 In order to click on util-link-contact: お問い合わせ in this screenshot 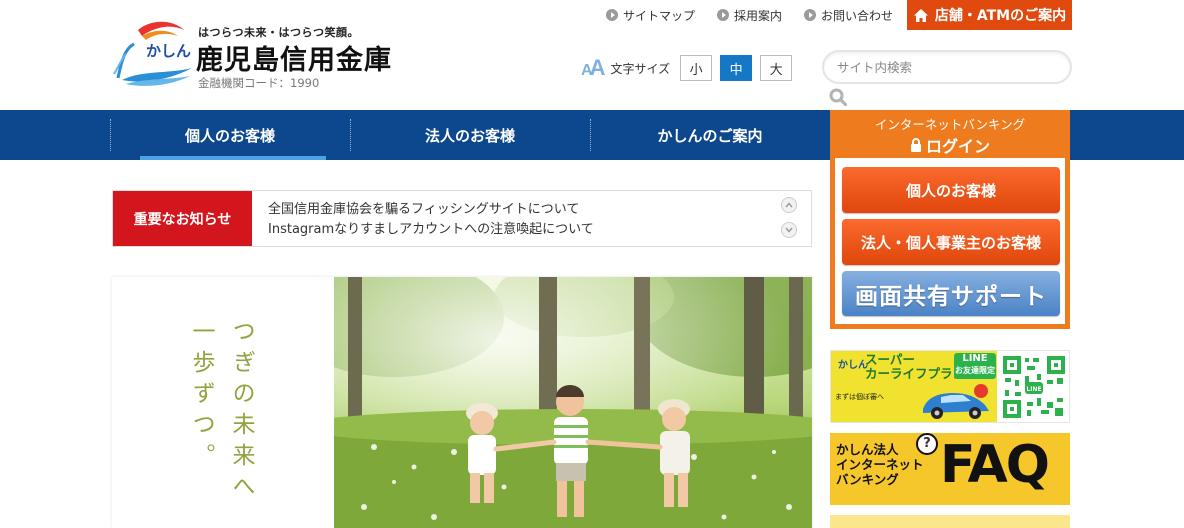, I will do `click(848, 15)`.